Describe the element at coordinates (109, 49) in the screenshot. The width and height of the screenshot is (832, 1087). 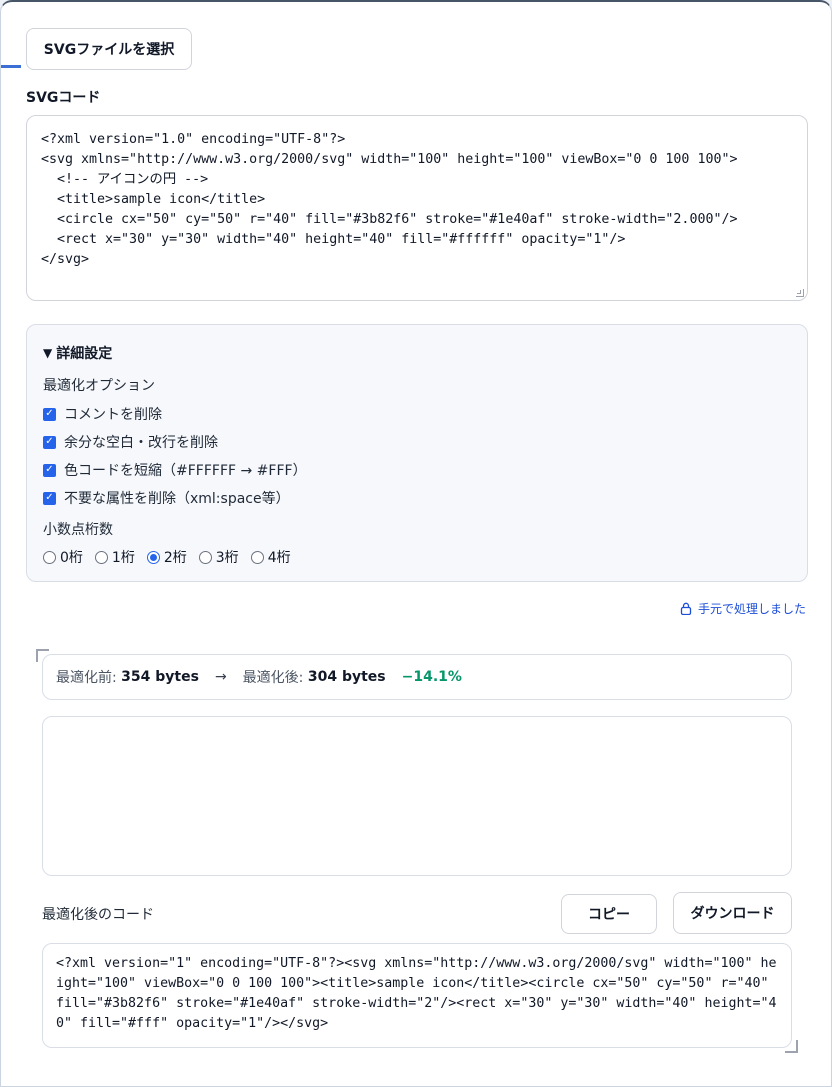
I see `select-svg-file-button: SVGファイルを選択` at that location.